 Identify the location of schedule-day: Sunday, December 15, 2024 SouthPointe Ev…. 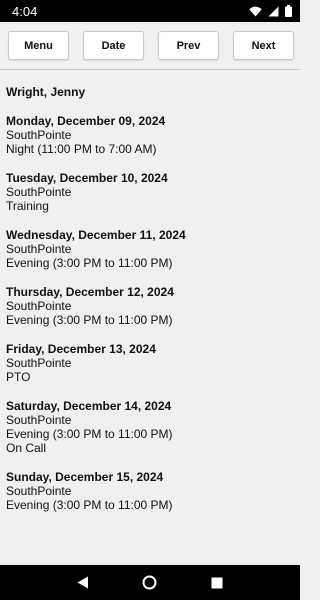
(150, 491).